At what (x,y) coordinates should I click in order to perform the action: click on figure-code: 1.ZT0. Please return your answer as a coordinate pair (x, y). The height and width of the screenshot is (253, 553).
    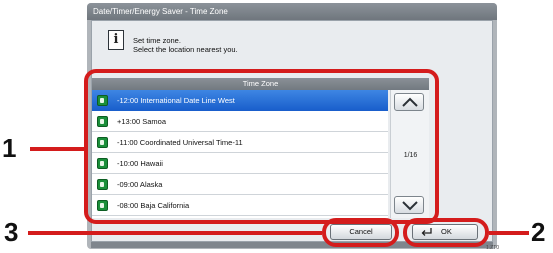
    Looking at the image, I should click on (493, 248).